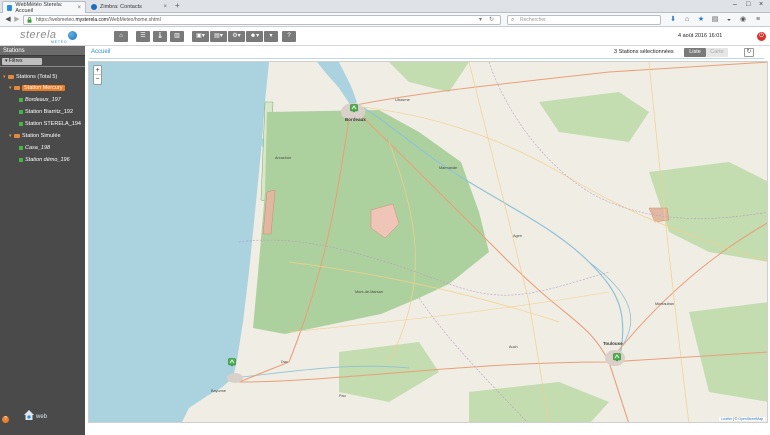 This screenshot has width=770, height=435. What do you see at coordinates (743, 20) in the screenshot?
I see `addon-icon: ◉` at bounding box center [743, 20].